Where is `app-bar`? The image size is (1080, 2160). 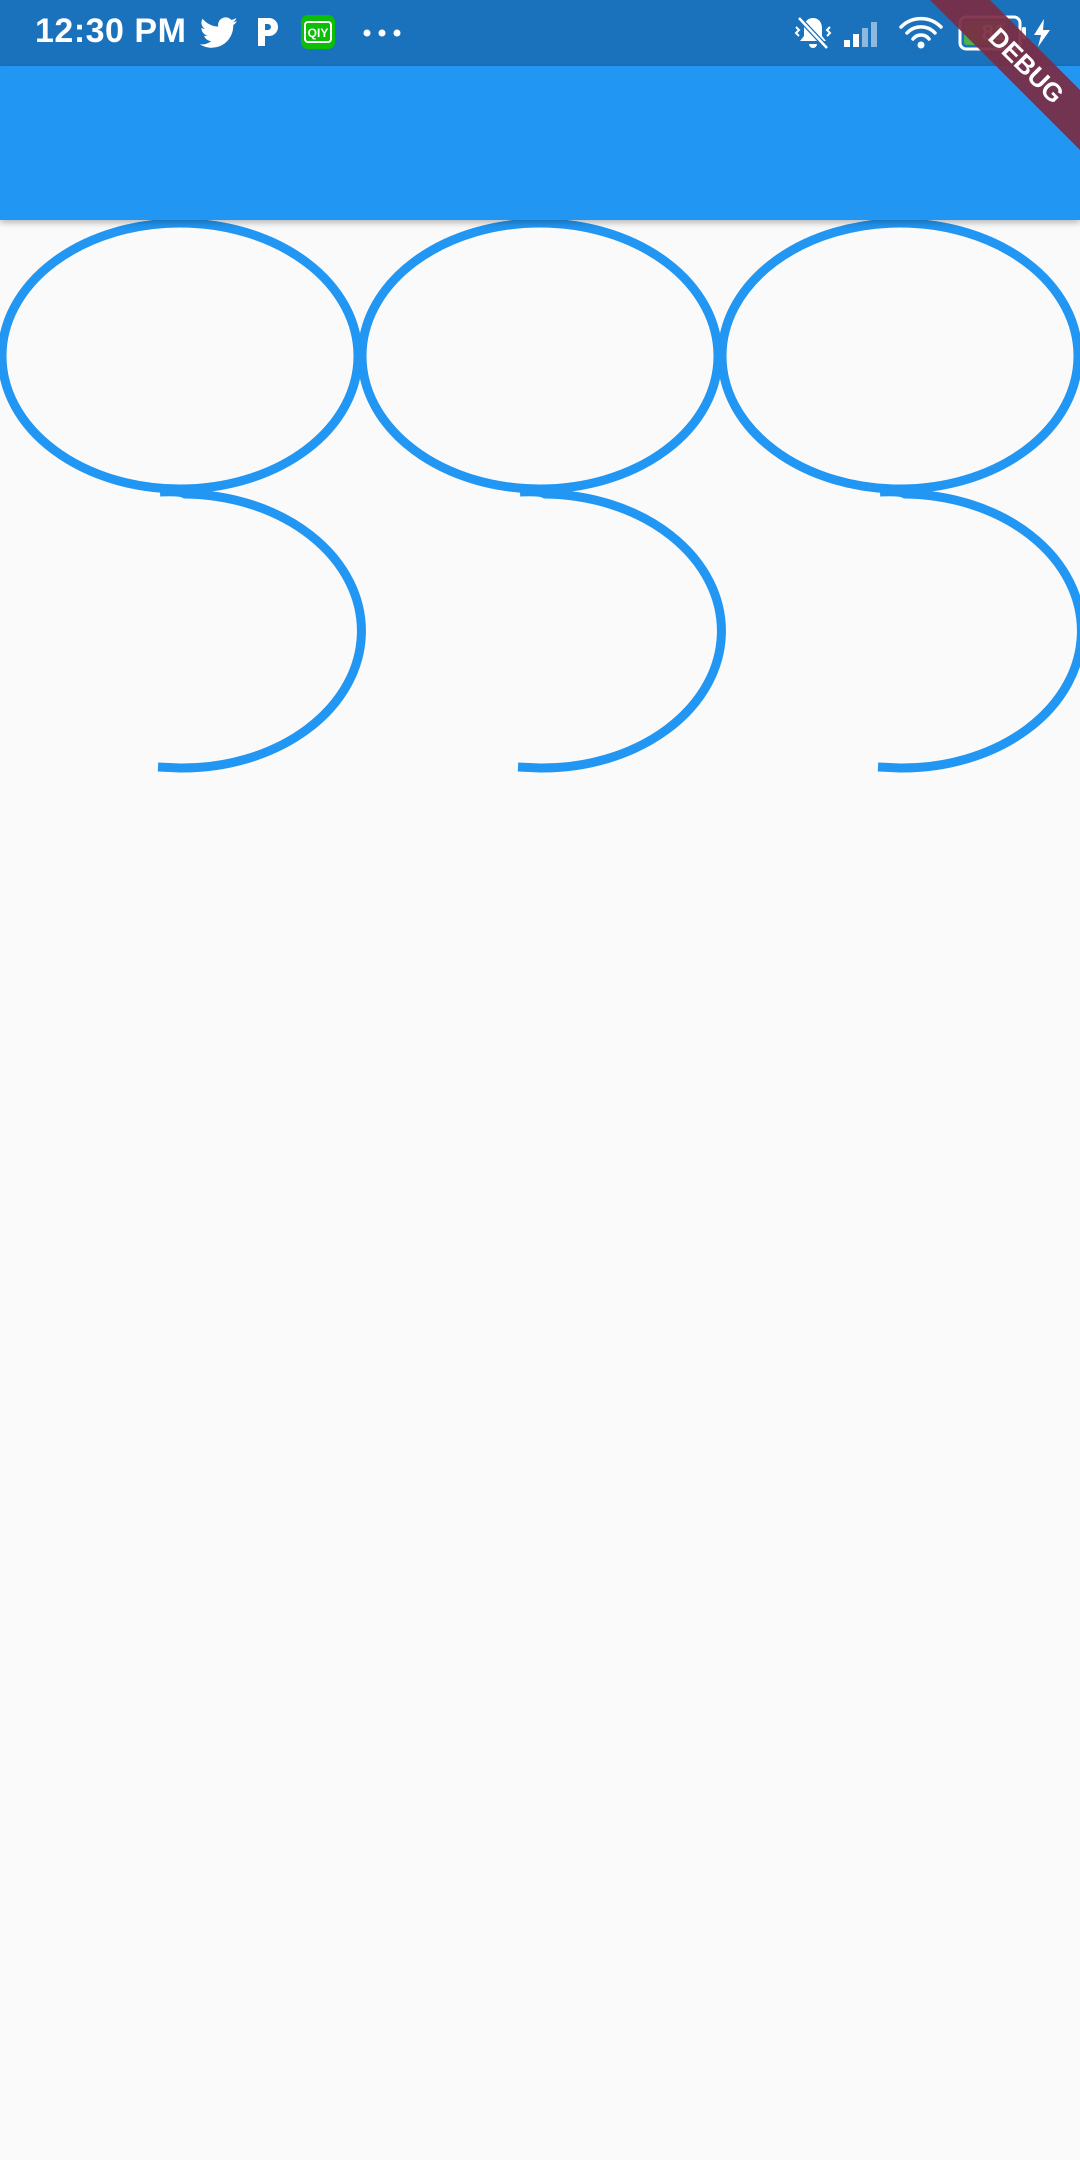 app-bar is located at coordinates (540, 143).